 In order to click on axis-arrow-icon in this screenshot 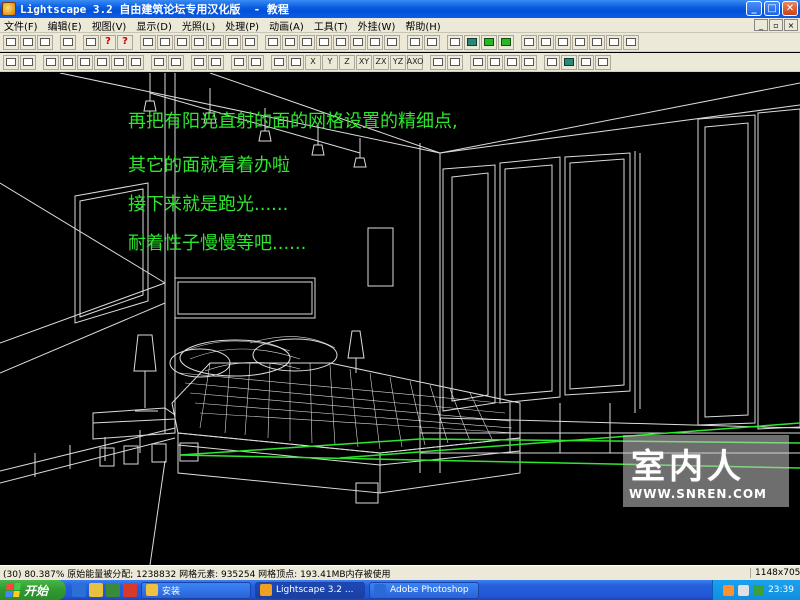, I will do `click(256, 62)`.